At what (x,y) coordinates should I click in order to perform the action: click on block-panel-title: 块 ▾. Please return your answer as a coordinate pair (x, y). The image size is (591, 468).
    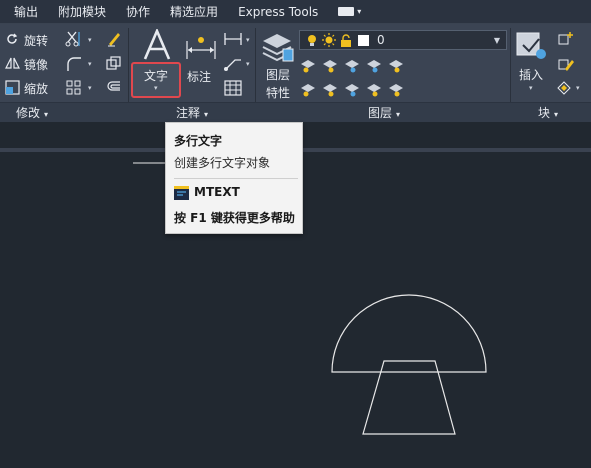
    Looking at the image, I should click on (548, 113).